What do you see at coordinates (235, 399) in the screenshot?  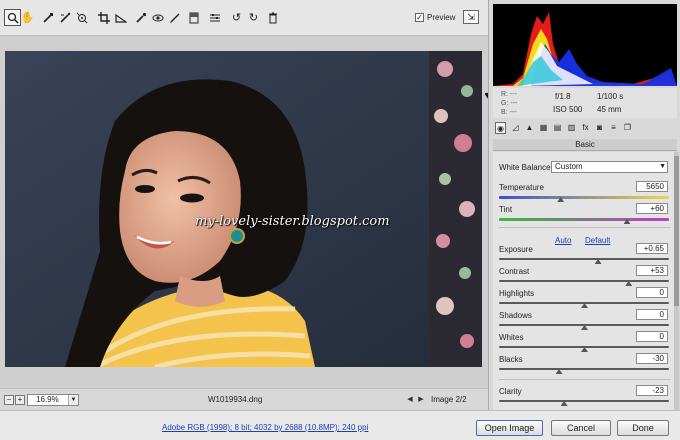 I see `filename-label: W1019934.dng` at bounding box center [235, 399].